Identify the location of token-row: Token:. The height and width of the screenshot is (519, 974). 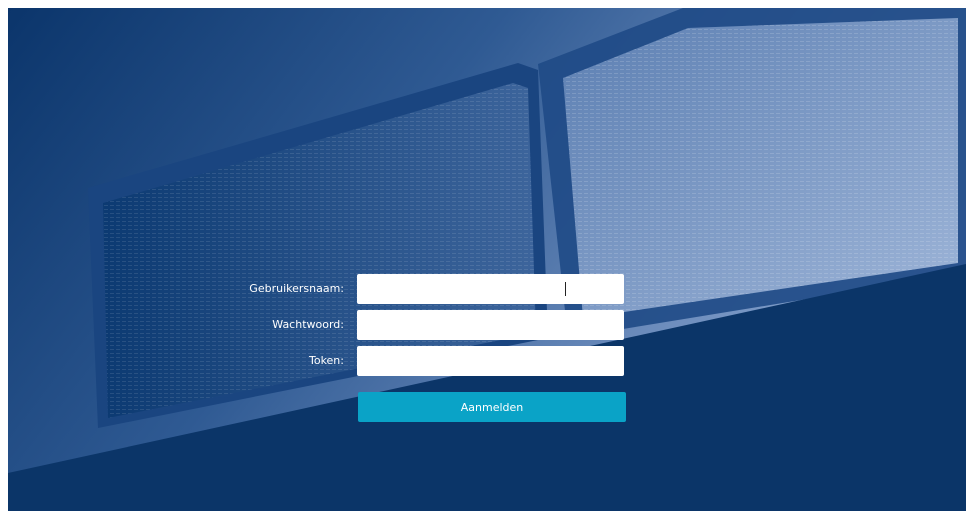
(417, 361).